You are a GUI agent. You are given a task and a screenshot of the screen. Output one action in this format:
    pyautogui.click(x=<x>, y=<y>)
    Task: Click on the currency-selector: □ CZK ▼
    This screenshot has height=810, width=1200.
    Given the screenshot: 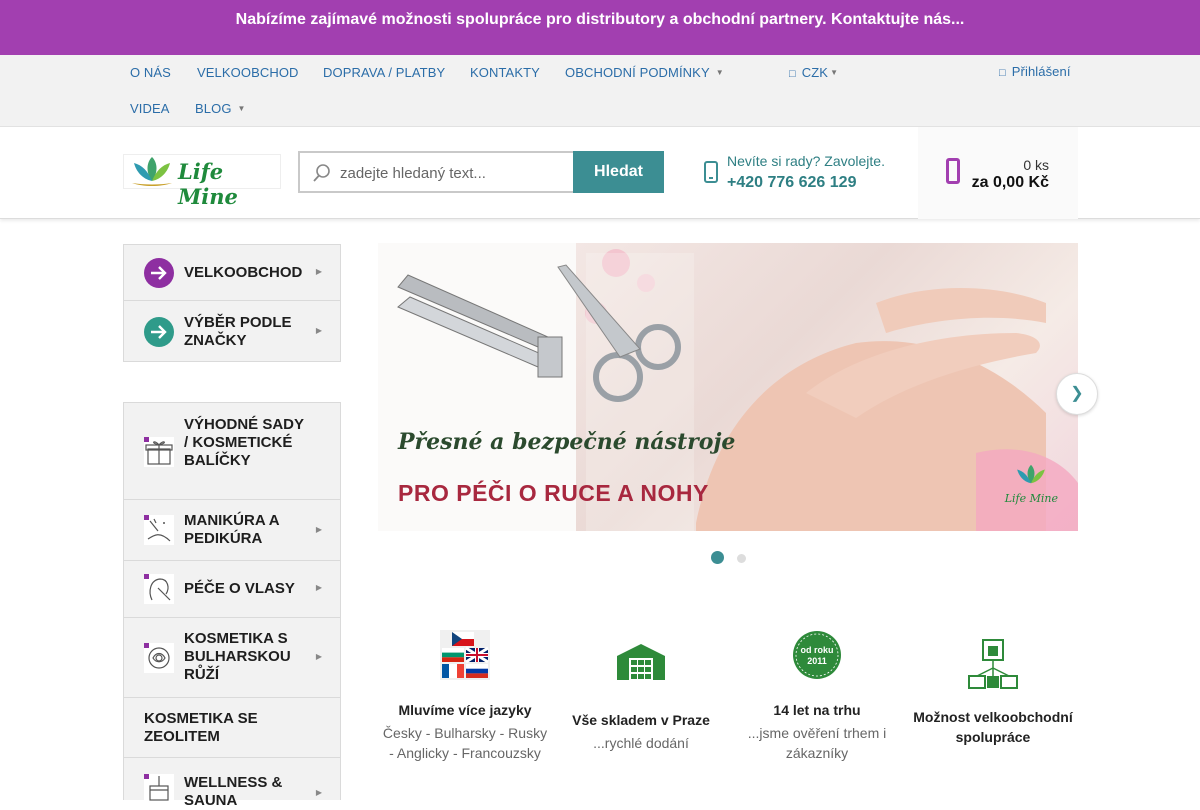 What is the action you would take?
    pyautogui.click(x=813, y=72)
    